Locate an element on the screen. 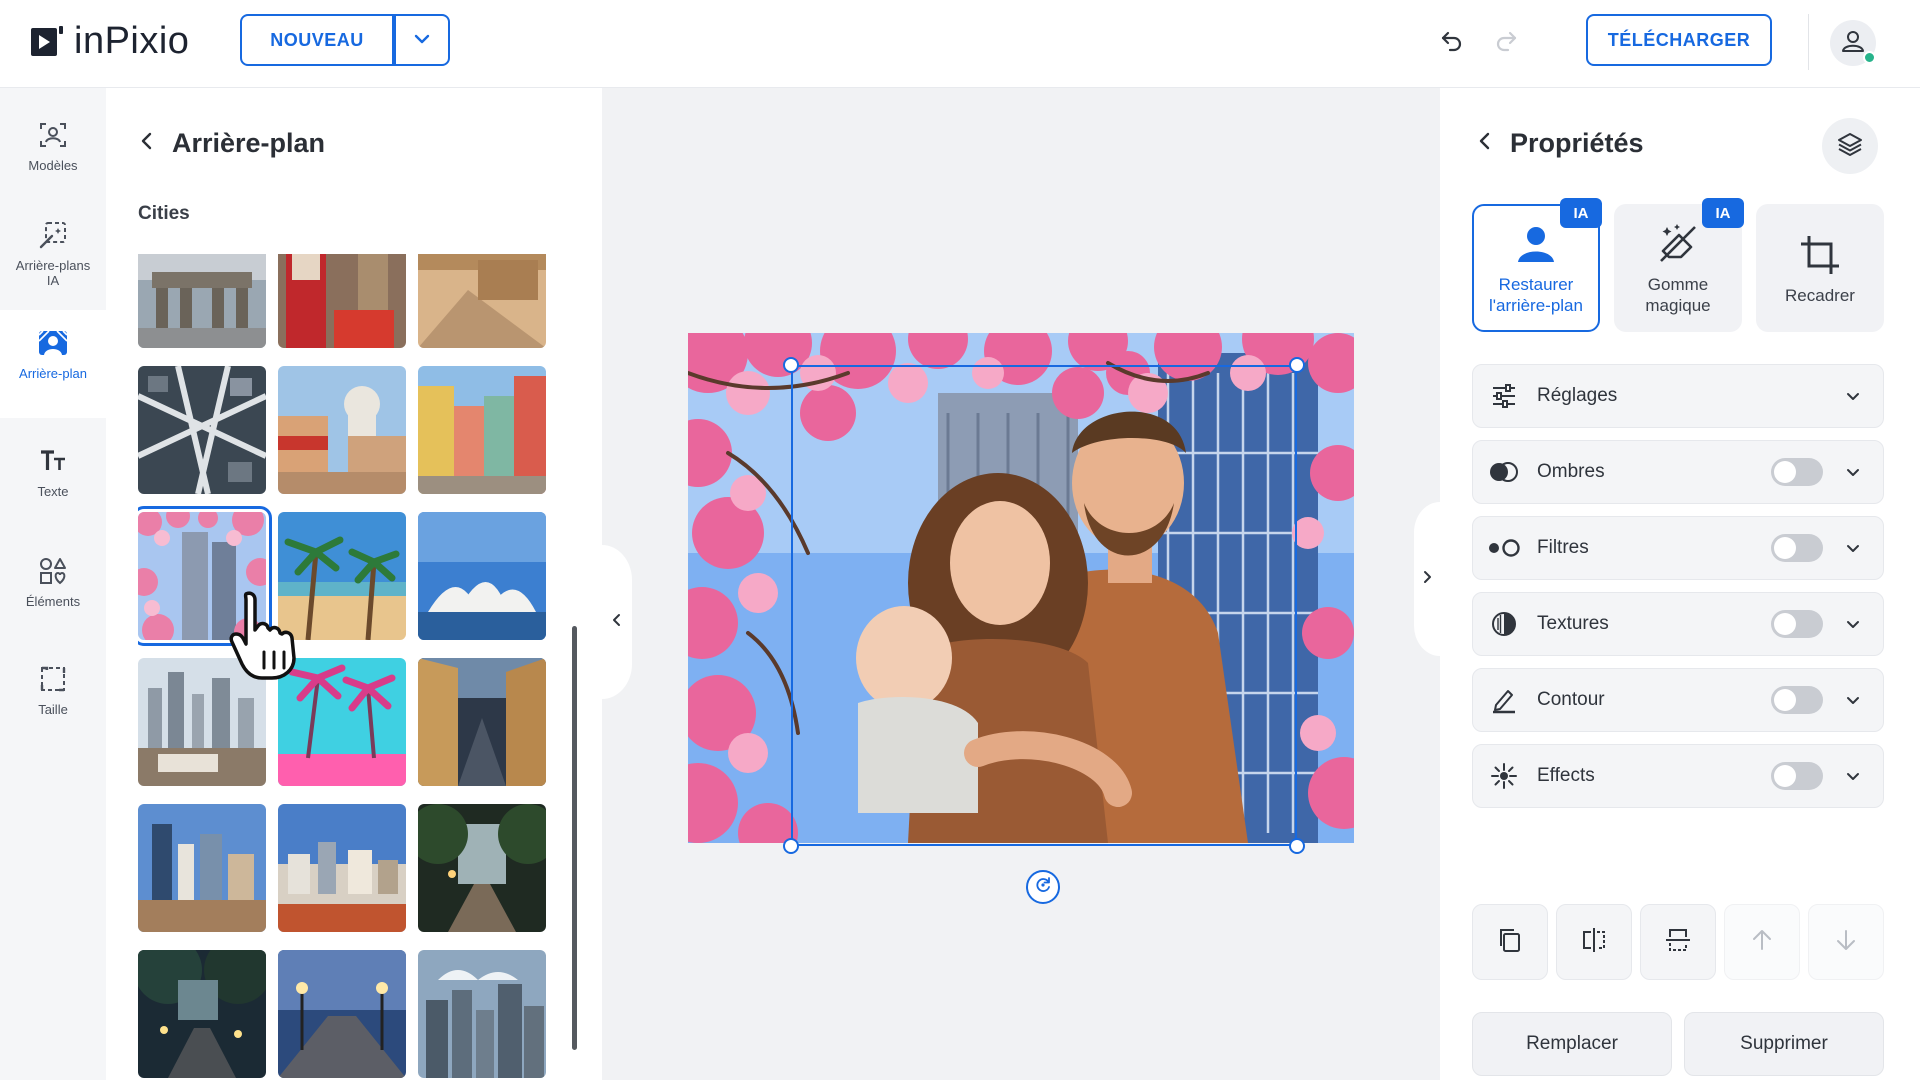 This screenshot has width=1920, height=1080. app-logo: inPixio is located at coordinates (109, 41).